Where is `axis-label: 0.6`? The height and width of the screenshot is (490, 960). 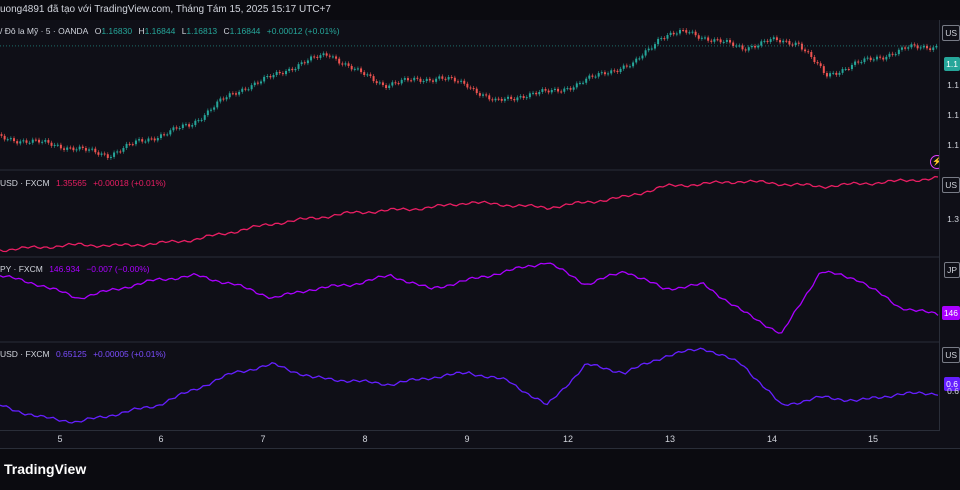 axis-label: 0.6 is located at coordinates (953, 391).